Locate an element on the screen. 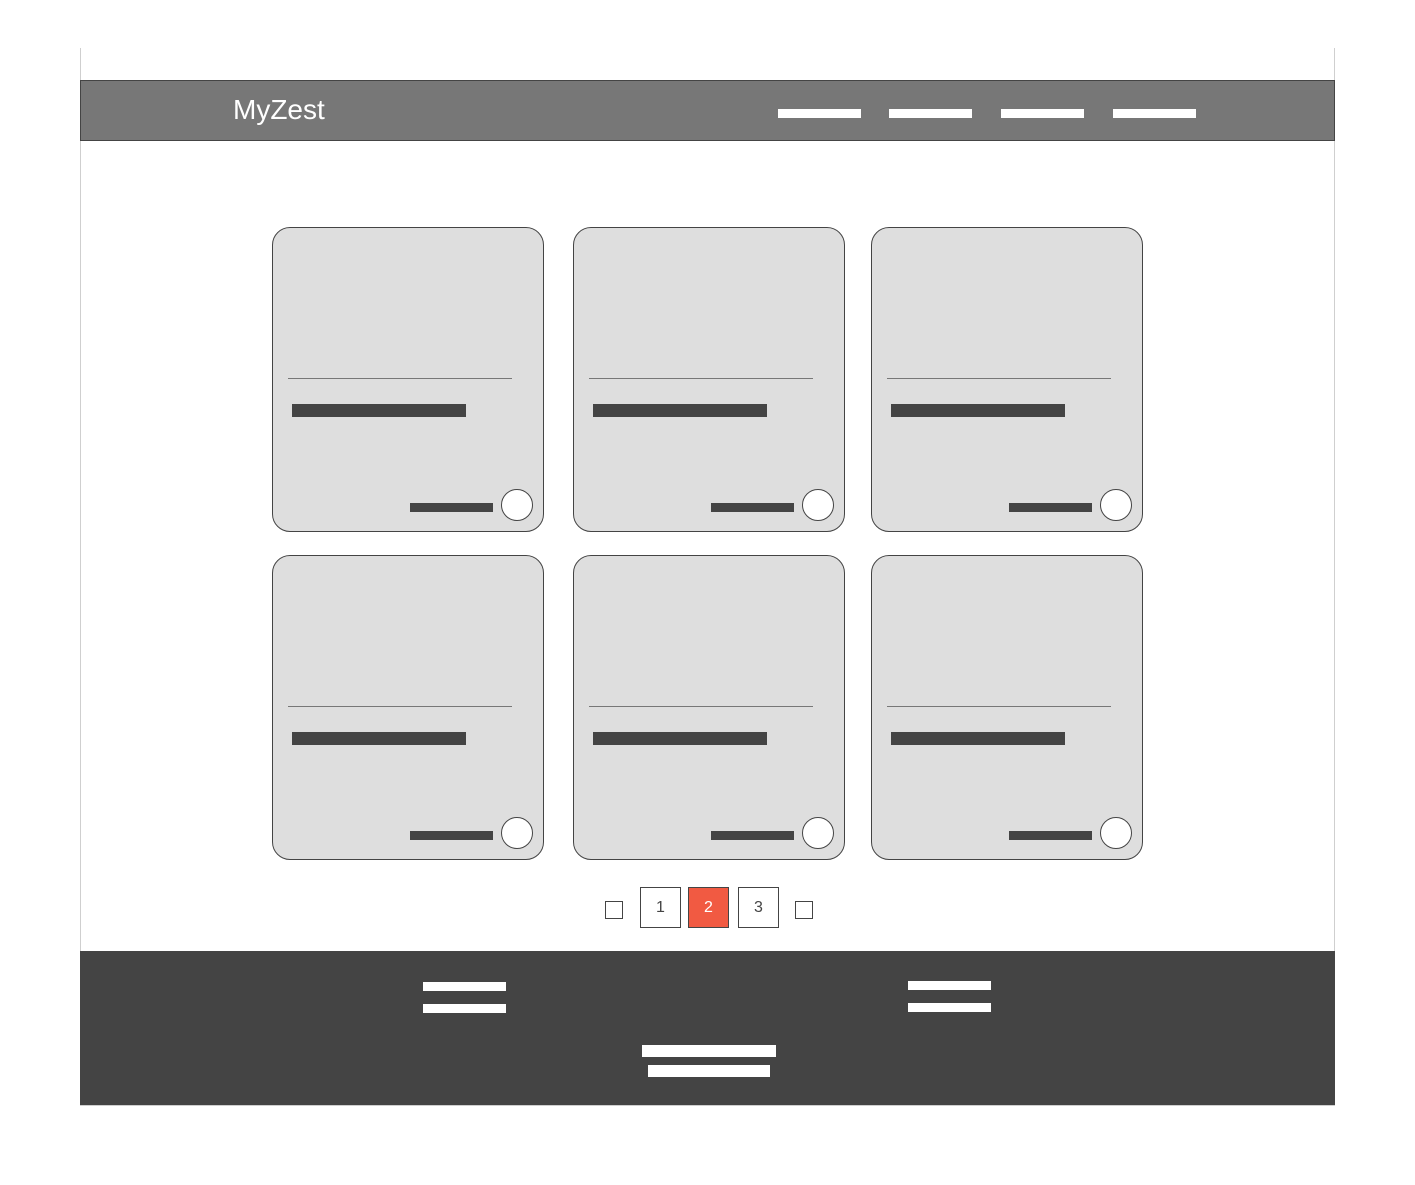 This screenshot has width=1415, height=1185. top-navbar: MyZest is located at coordinates (707, 110).